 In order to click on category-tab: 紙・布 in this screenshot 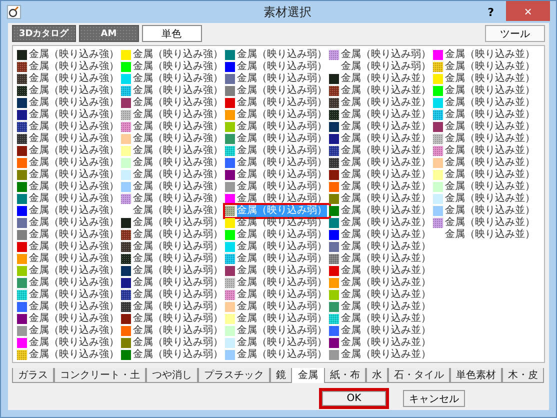, I will do `click(345, 375)`.